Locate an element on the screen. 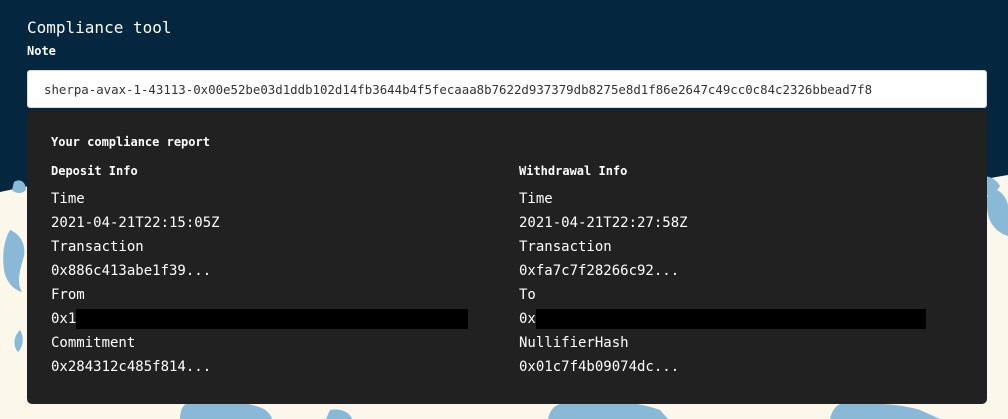  withdrawal-to-label: To is located at coordinates (527, 295).